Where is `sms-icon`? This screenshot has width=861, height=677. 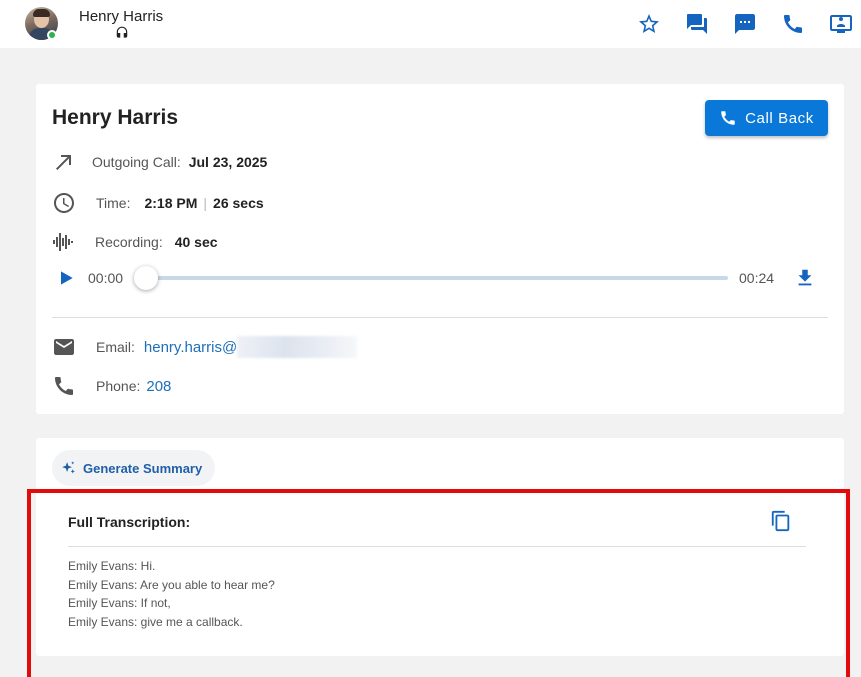 sms-icon is located at coordinates (745, 24).